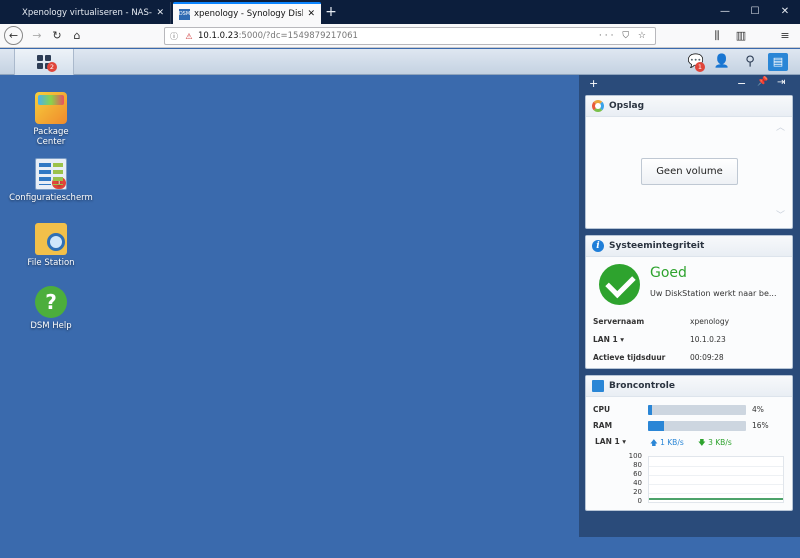  Describe the element at coordinates (639, 501) in the screenshot. I see `y-tick: 0` at that location.